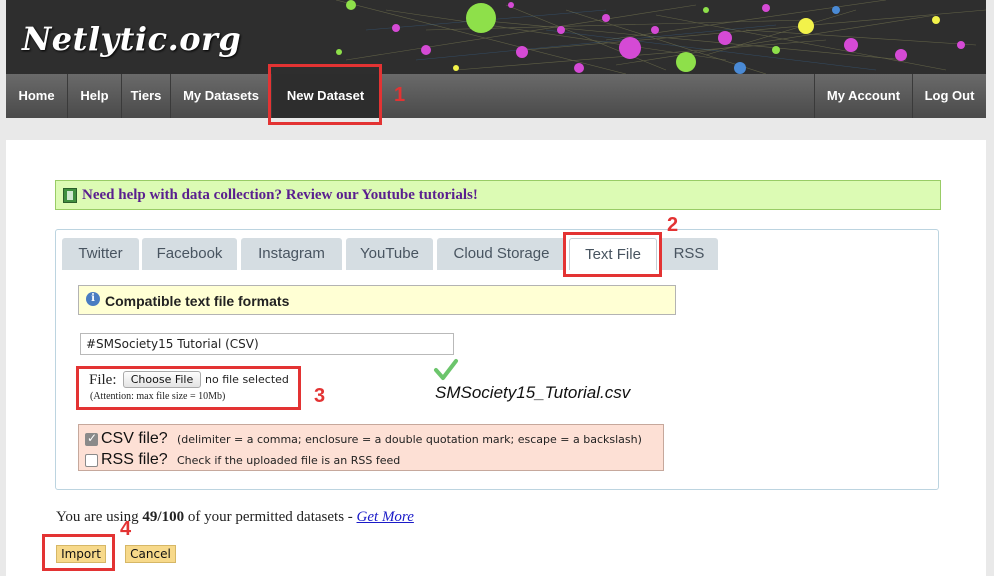 This screenshot has height=576, width=994. What do you see at coordinates (221, 96) in the screenshot?
I see `nav-my-datasets: My Datasets` at bounding box center [221, 96].